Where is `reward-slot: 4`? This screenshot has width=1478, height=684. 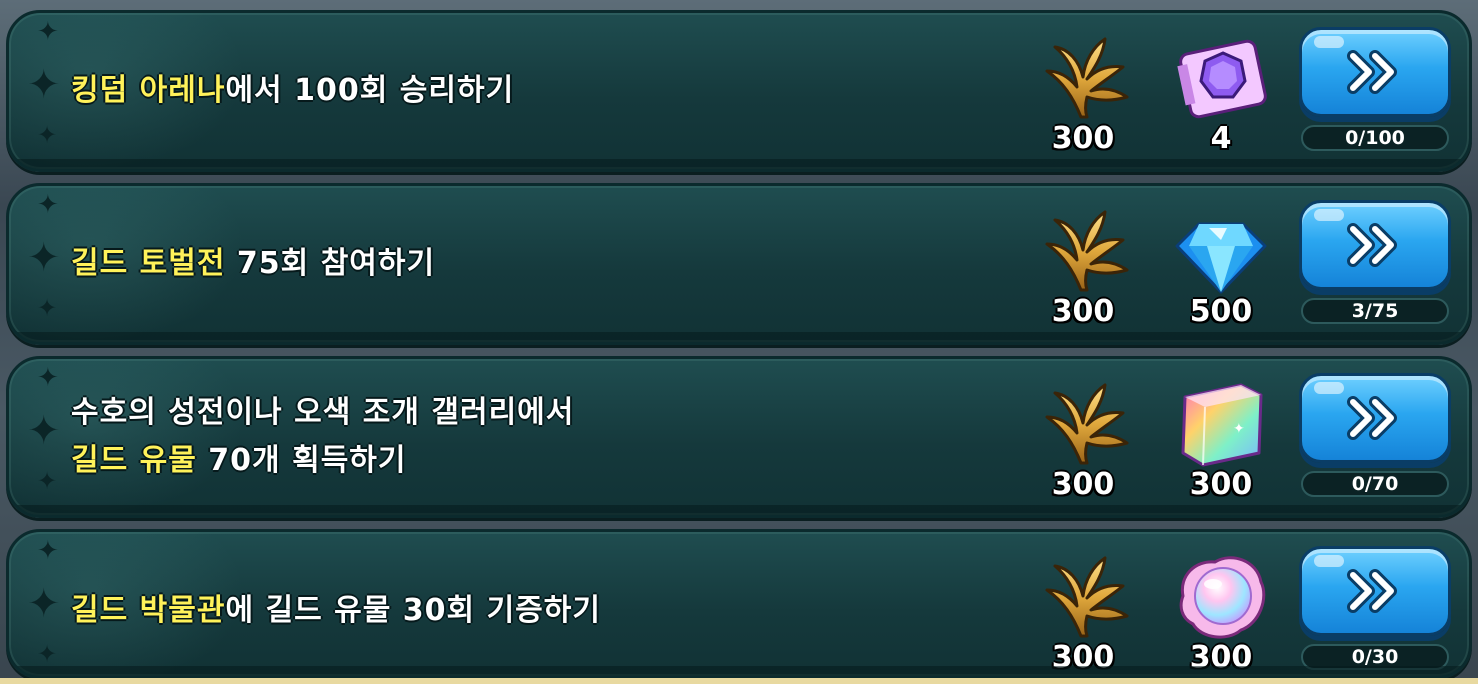 reward-slot: 4 is located at coordinates (1221, 92).